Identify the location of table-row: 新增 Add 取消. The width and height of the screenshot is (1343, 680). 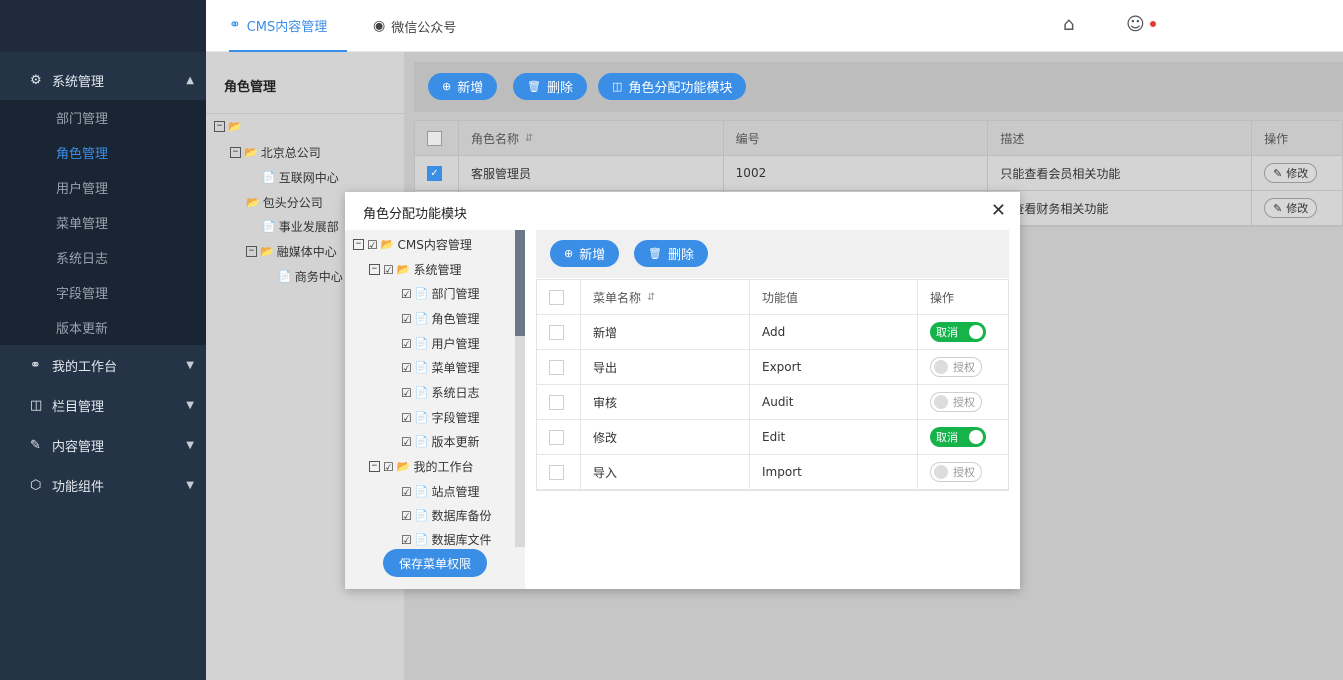
(772, 332).